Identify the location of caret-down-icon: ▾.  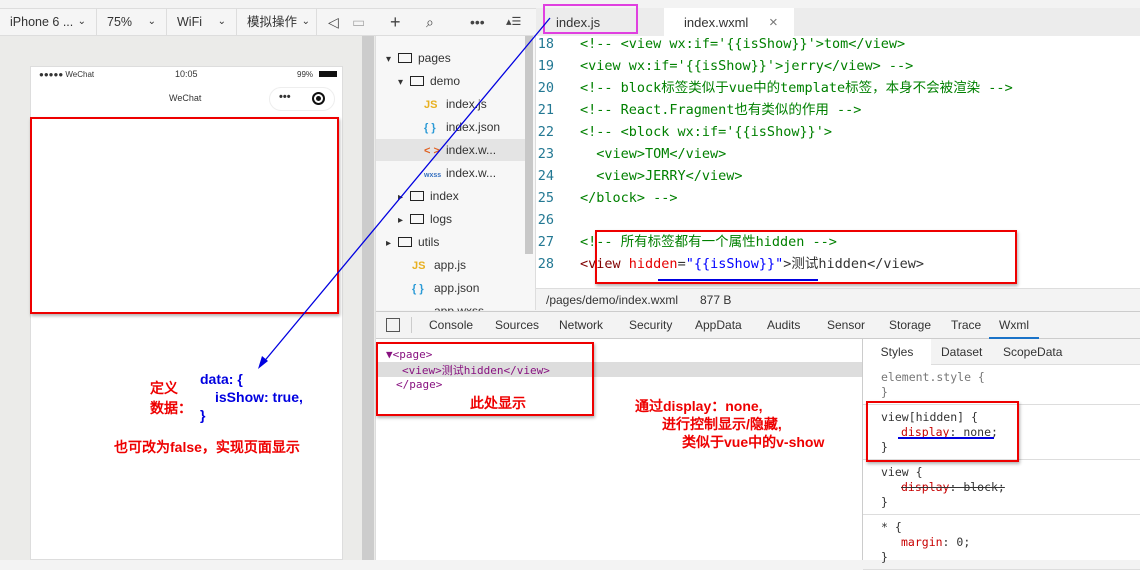
(401, 82).